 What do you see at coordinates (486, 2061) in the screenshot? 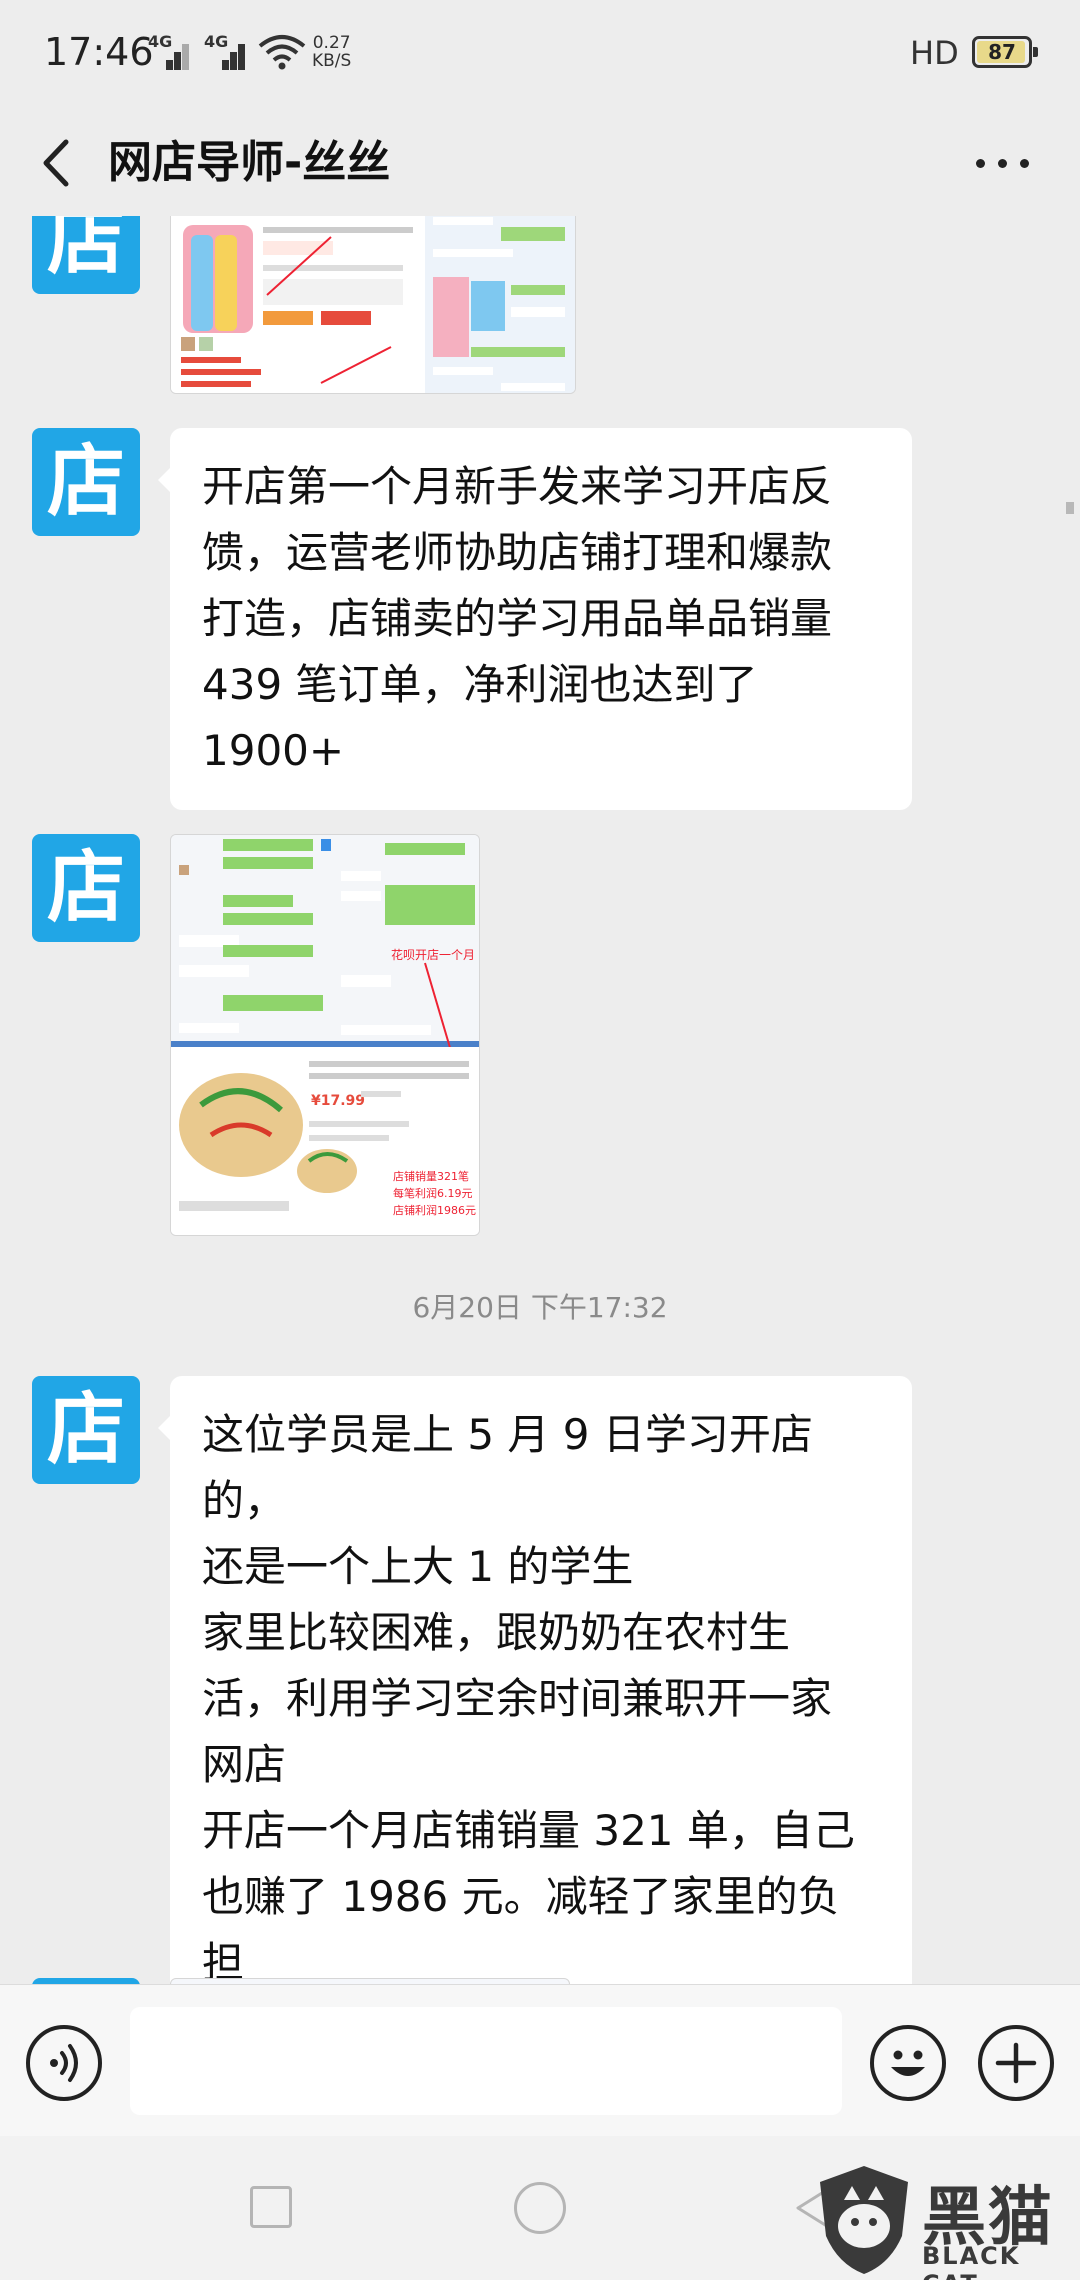
I see `message-input` at bounding box center [486, 2061].